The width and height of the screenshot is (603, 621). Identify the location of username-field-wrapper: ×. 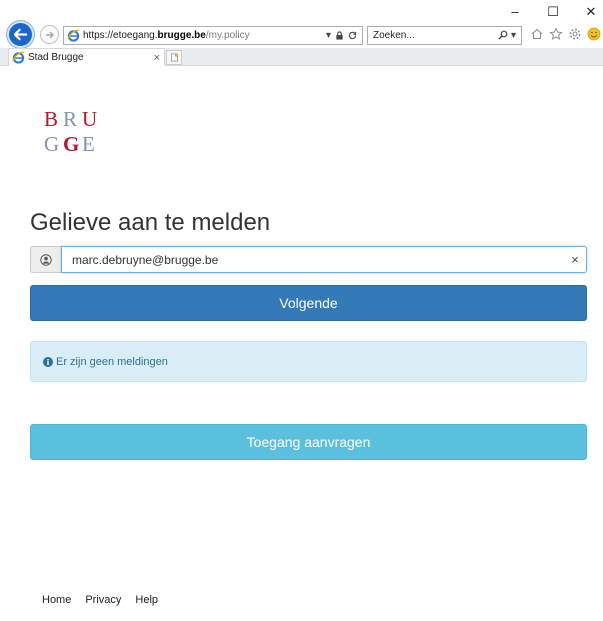
(324, 259).